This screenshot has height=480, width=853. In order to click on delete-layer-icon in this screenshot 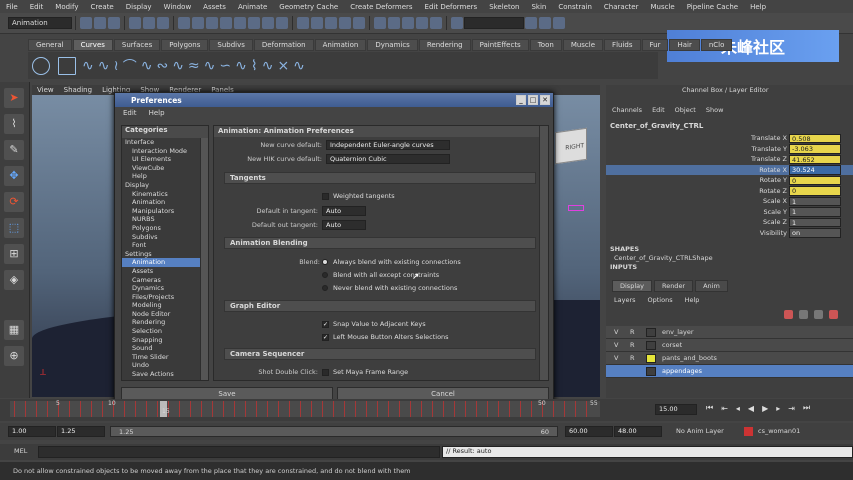, I will do `click(833, 314)`.